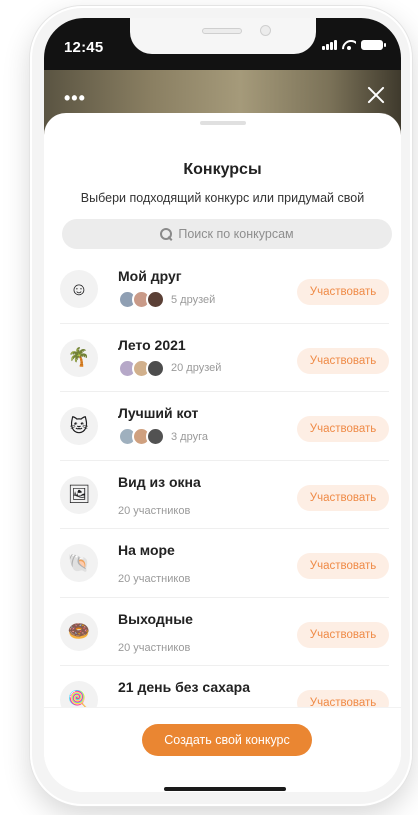  I want to click on create-contest-button: Создать свой конкурс, so click(227, 740).